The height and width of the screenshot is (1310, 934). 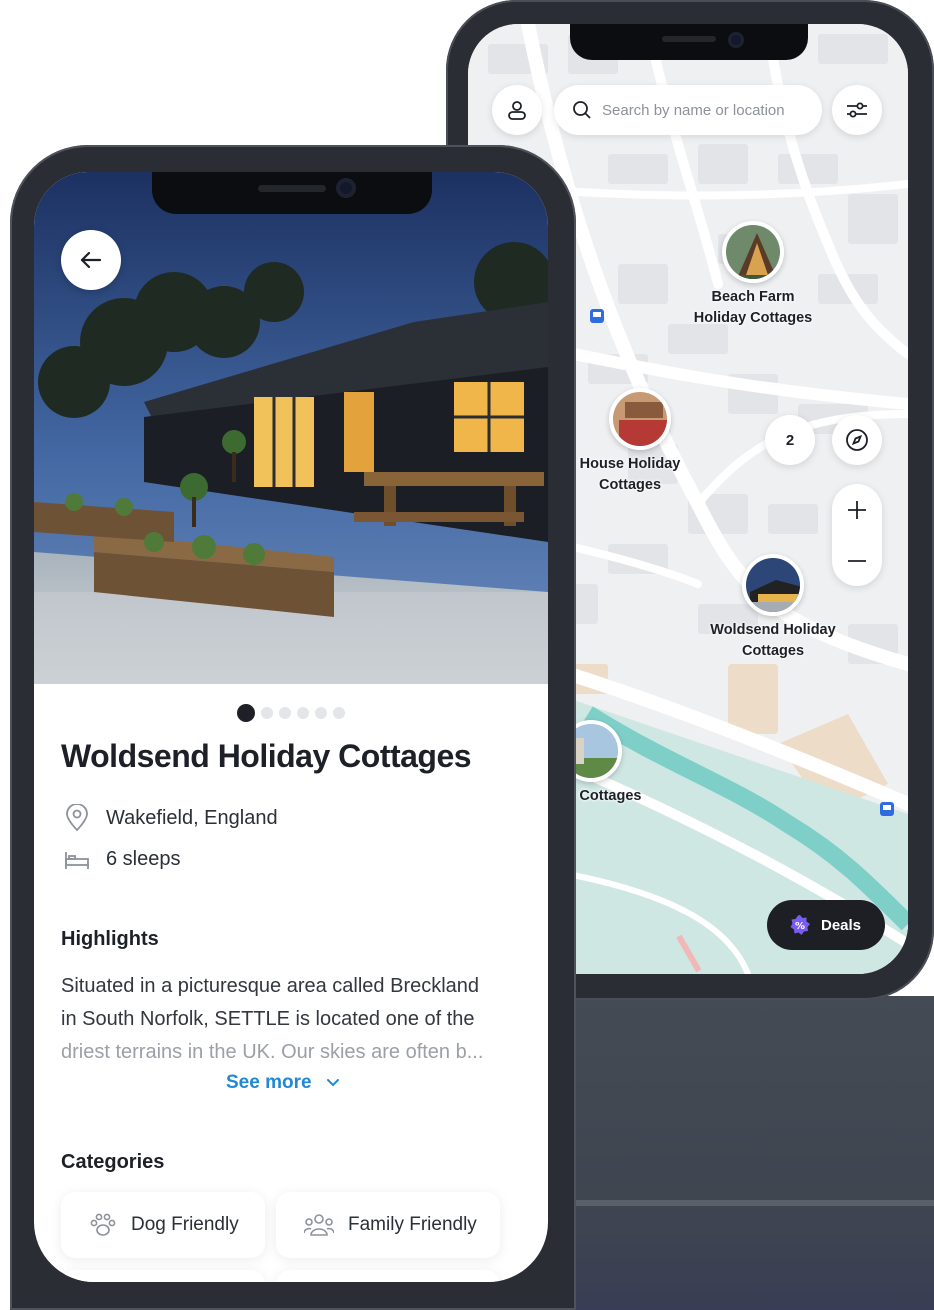 I want to click on filter-button, so click(x=857, y=110).